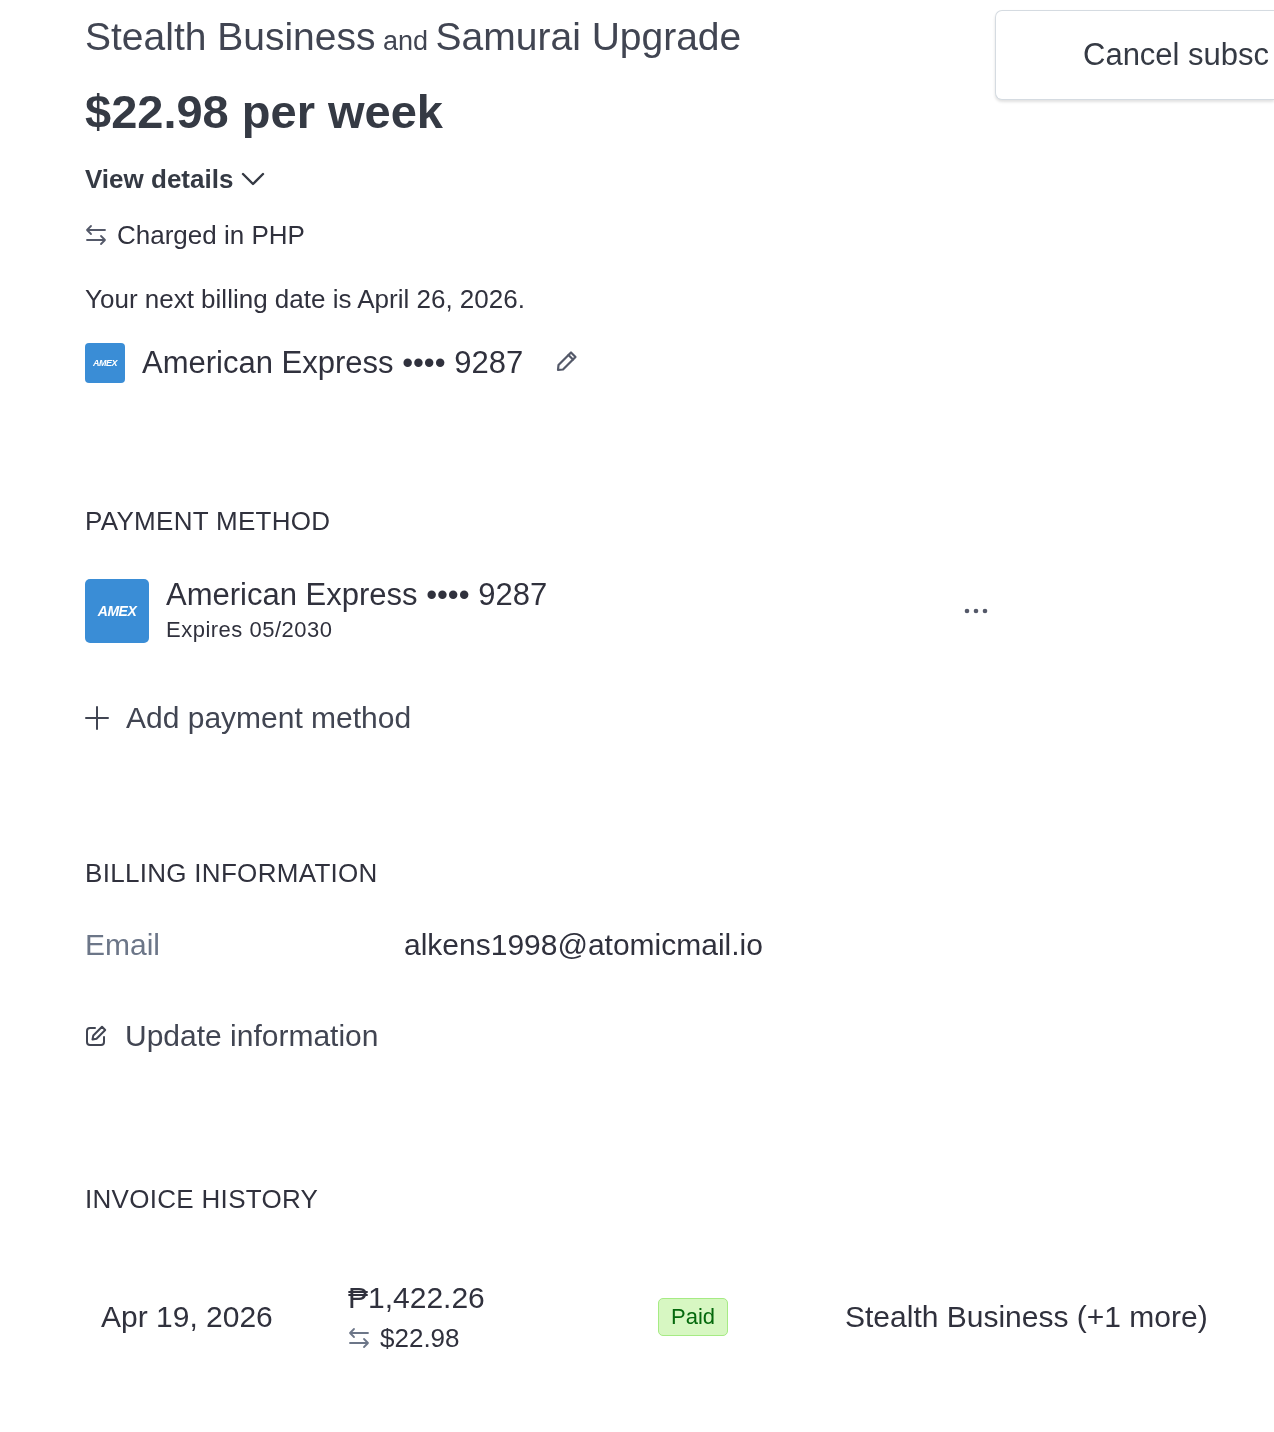 Image resolution: width=1274 pixels, height=1432 pixels. I want to click on card-expiry: Expires 05/2030, so click(250, 630).